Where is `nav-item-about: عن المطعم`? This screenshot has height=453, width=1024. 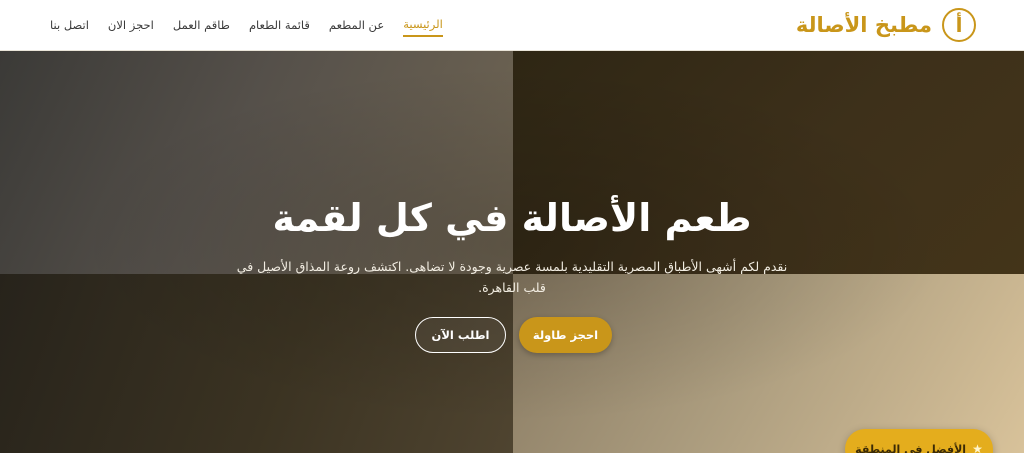
nav-item-about: عن المطعم is located at coordinates (356, 25).